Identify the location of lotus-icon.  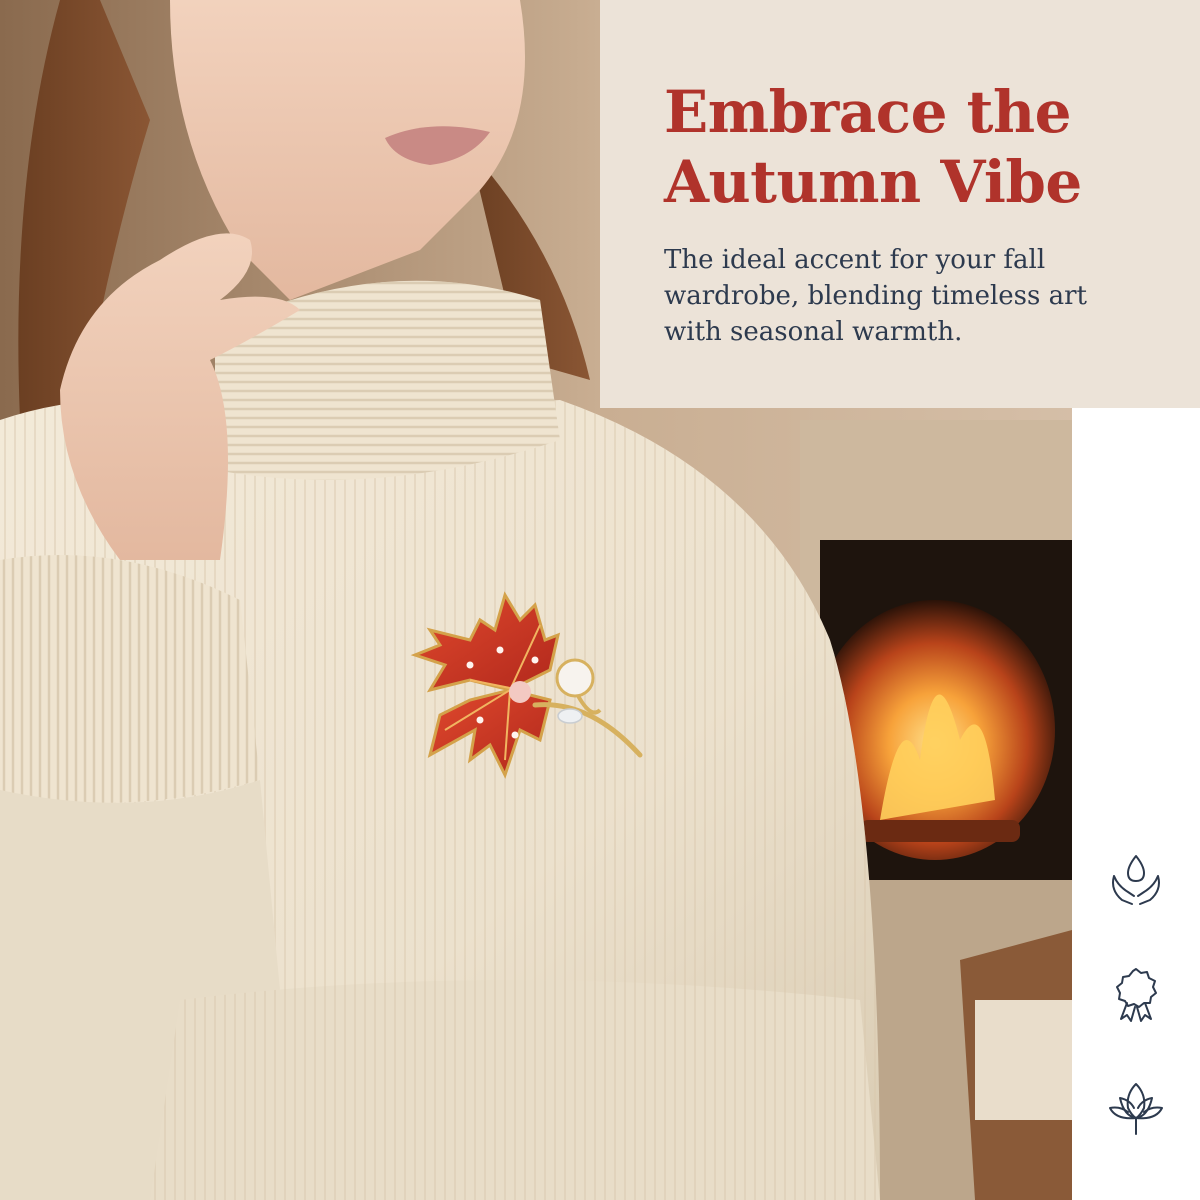
(1136, 1108).